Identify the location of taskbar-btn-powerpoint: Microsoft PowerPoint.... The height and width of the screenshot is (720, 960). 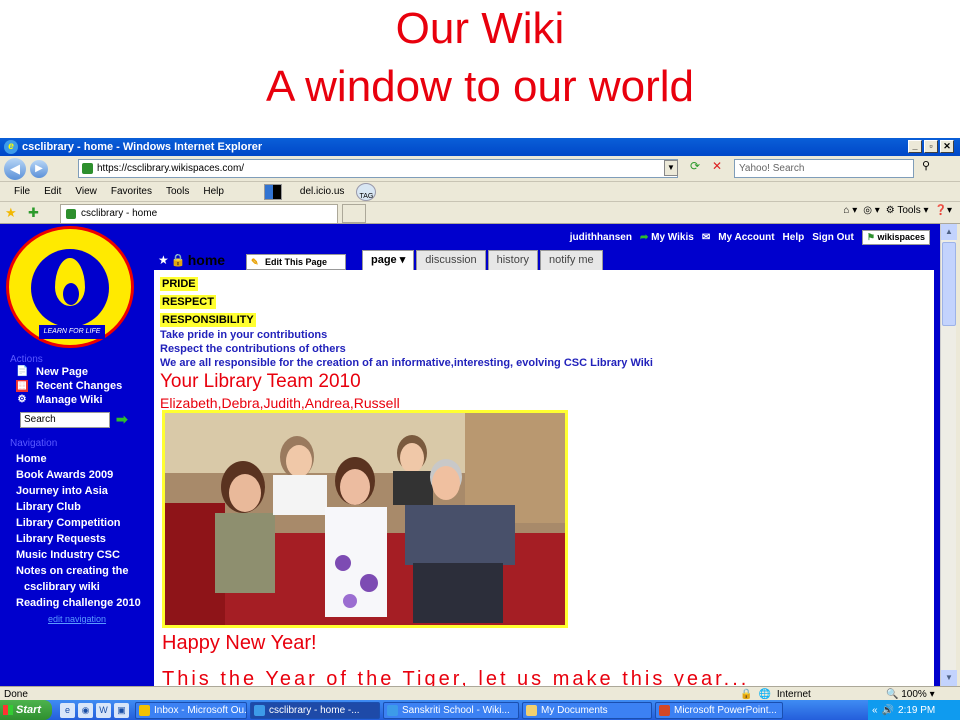
(719, 710).